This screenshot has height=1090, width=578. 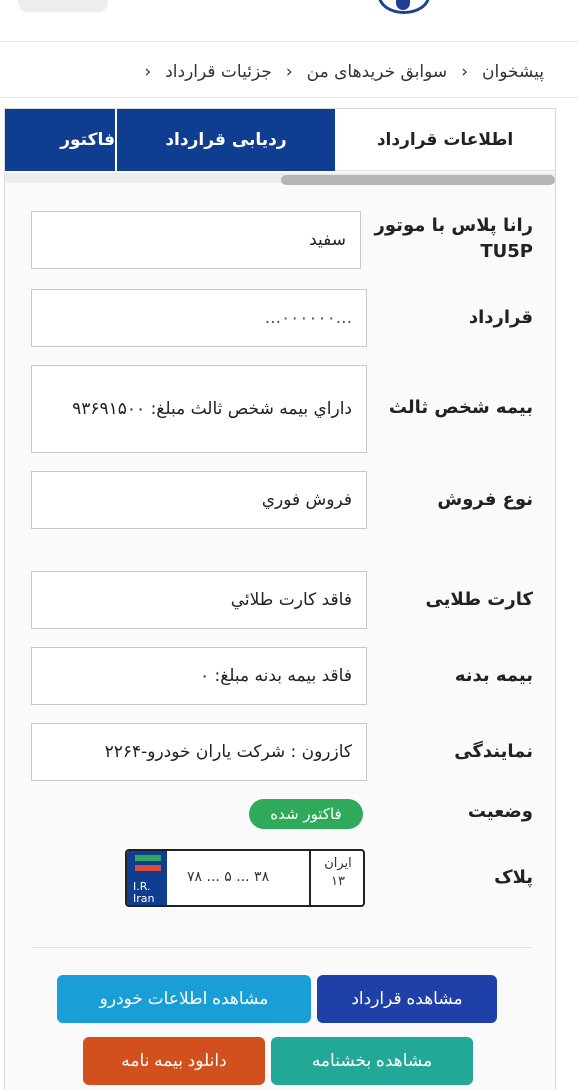 I want to click on third-party-insurance-field: داراي بيمه شخص ثالث مبلغ: ۹۳۶۹۱۵۰۰, so click(x=199, y=409).